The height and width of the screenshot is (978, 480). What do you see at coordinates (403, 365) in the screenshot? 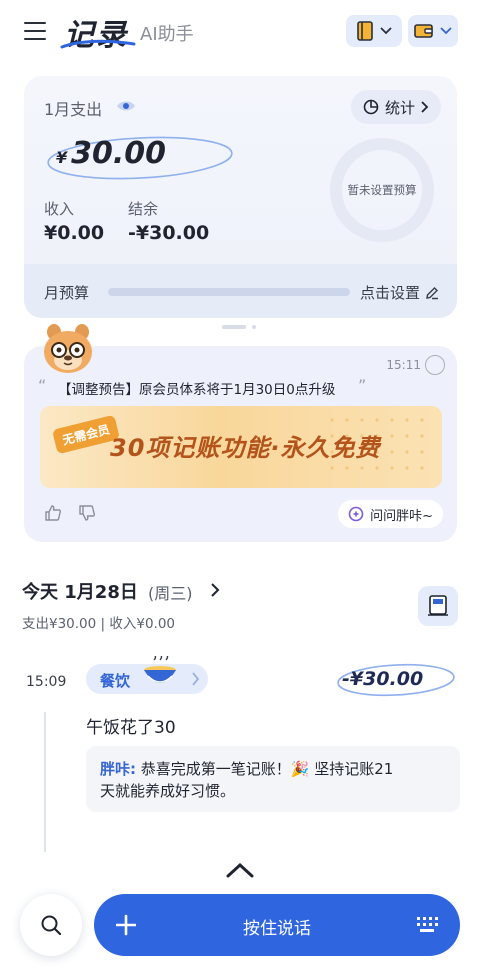
I see `message-time: 15:11` at bounding box center [403, 365].